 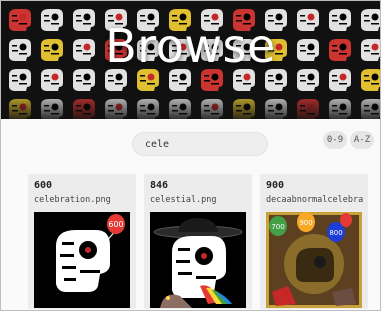 I want to click on search-input: cele, so click(x=200, y=144).